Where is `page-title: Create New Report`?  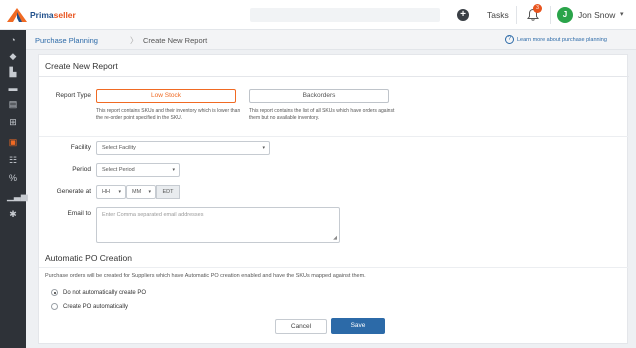
page-title: Create New Report is located at coordinates (81, 66).